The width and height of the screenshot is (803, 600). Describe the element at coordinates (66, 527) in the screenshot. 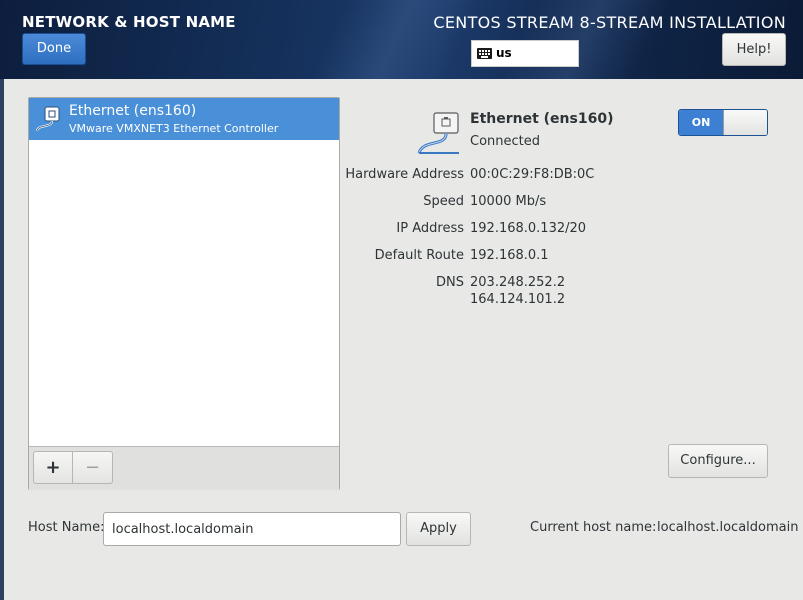

I see `hostname-label: Host Name:` at that location.